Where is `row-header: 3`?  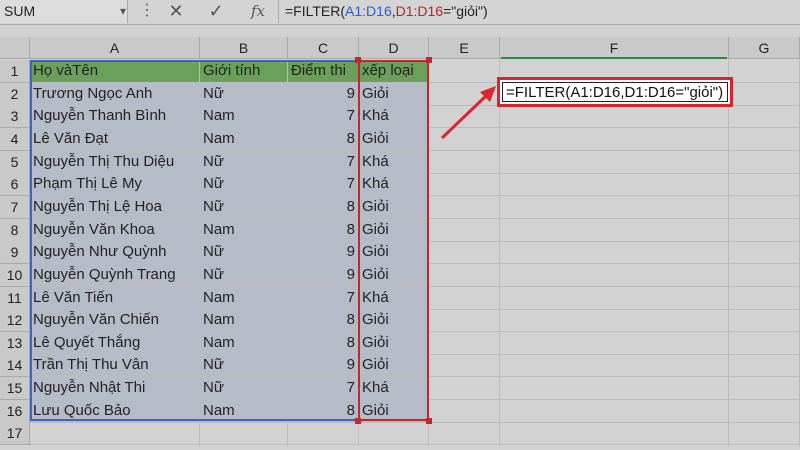 row-header: 3 is located at coordinates (15, 117).